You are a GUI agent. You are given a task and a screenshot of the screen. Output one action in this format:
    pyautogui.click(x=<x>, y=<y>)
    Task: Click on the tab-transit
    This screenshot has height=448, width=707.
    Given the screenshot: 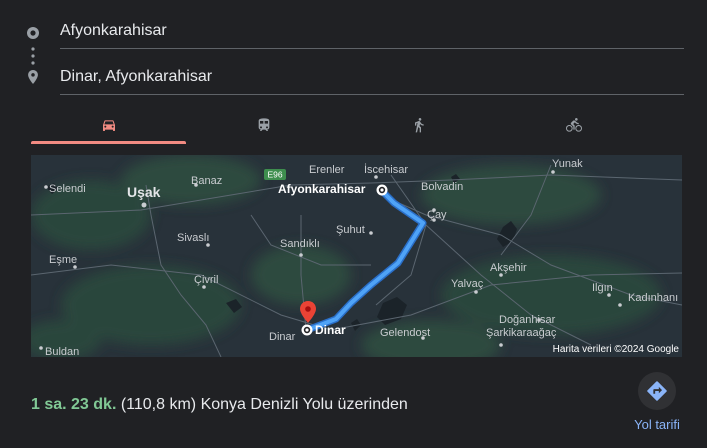 What is the action you would take?
    pyautogui.click(x=263, y=126)
    